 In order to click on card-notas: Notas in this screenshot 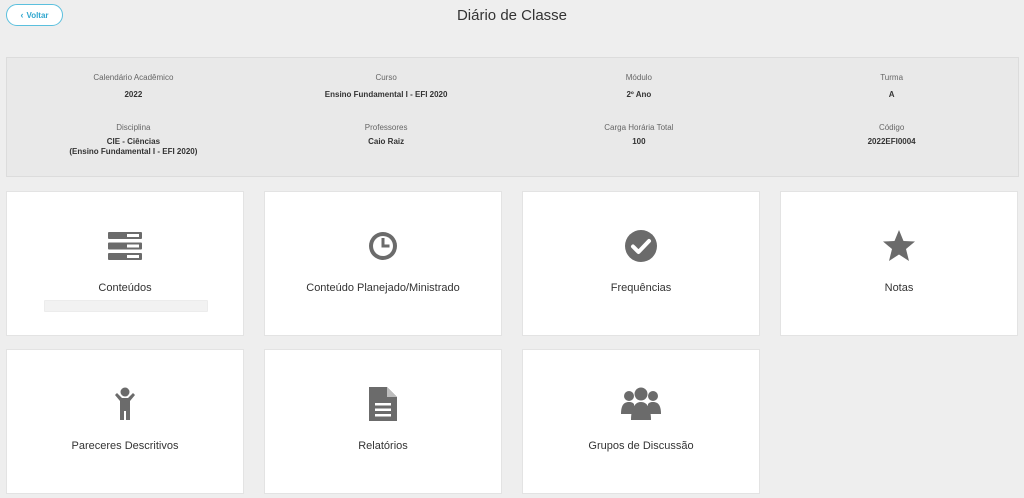, I will do `click(899, 263)`.